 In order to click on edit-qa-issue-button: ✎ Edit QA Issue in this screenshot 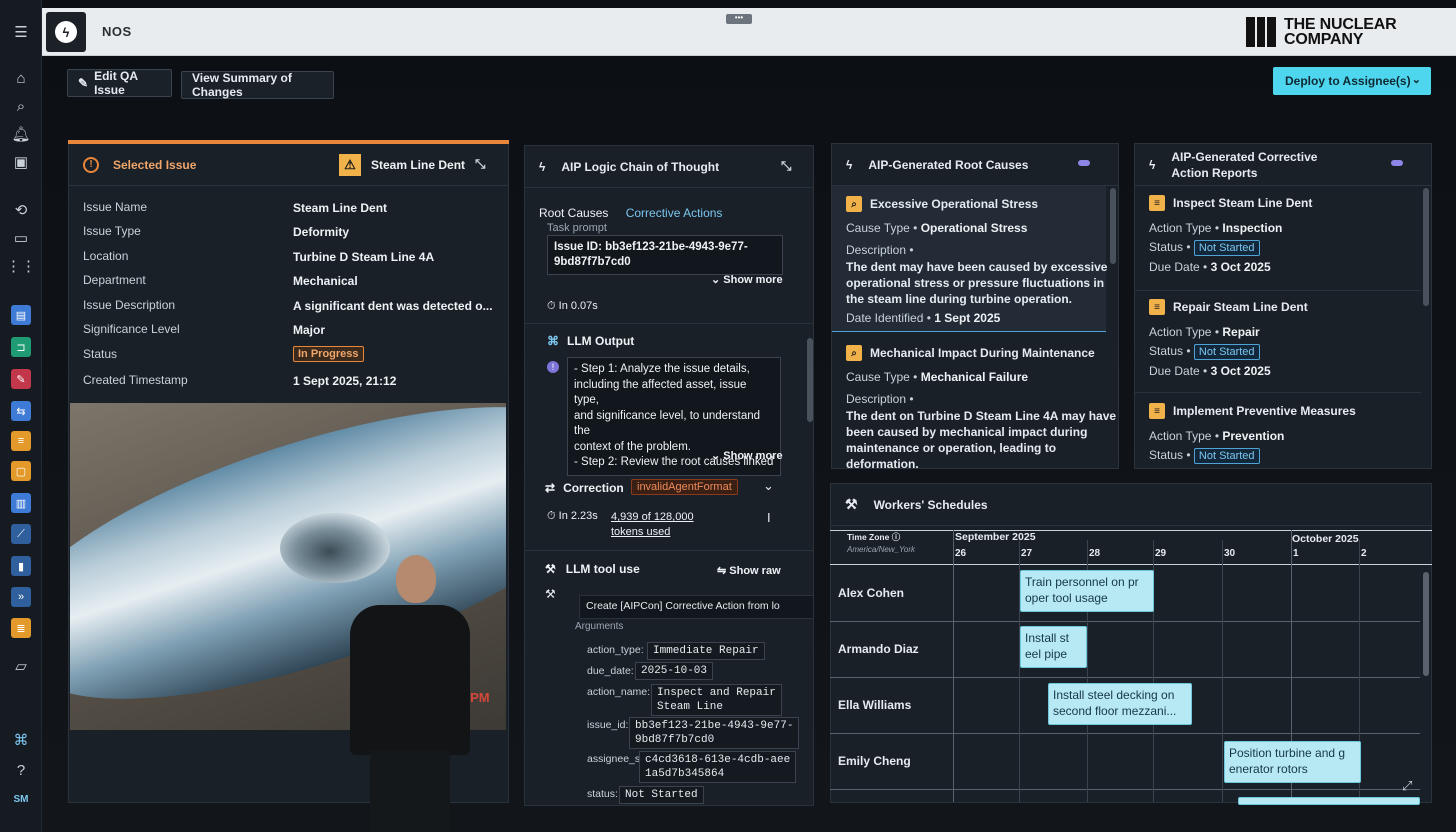, I will do `click(119, 83)`.